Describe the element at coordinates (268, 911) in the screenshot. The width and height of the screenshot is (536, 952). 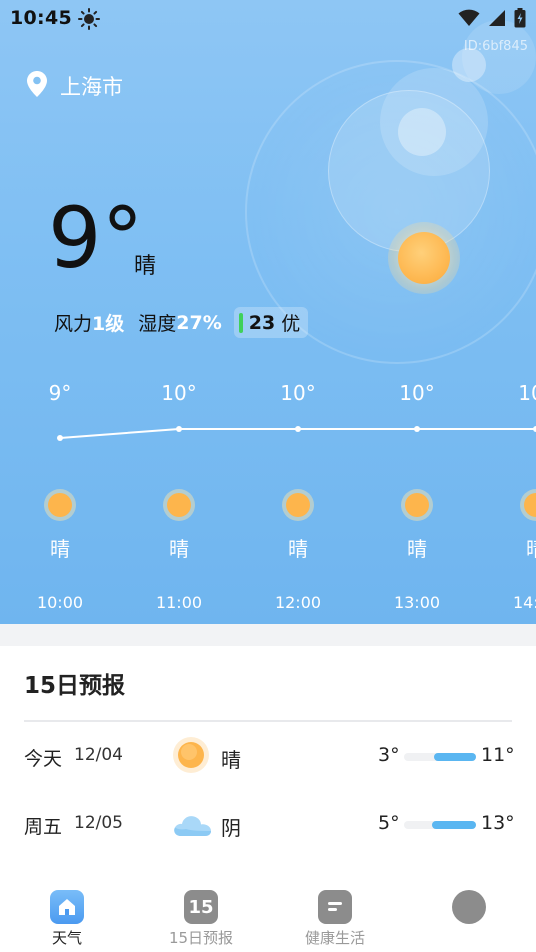
I see `bottom-nav: 天气 15 15日预报 健康生活` at that location.